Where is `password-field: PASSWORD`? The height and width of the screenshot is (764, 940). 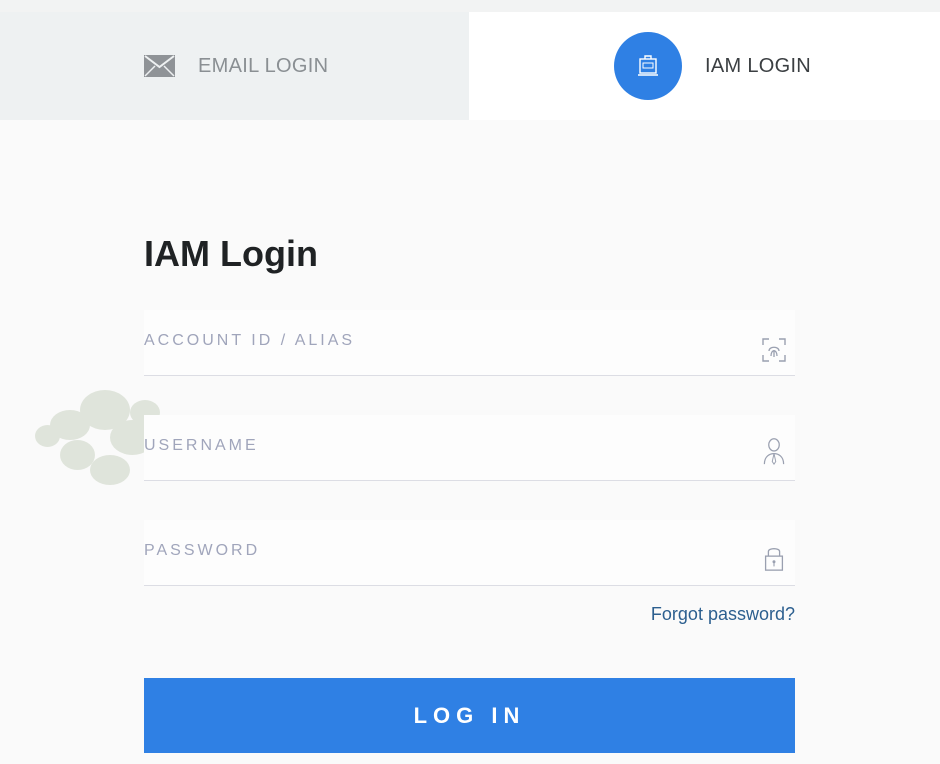 password-field: PASSWORD is located at coordinates (469, 553).